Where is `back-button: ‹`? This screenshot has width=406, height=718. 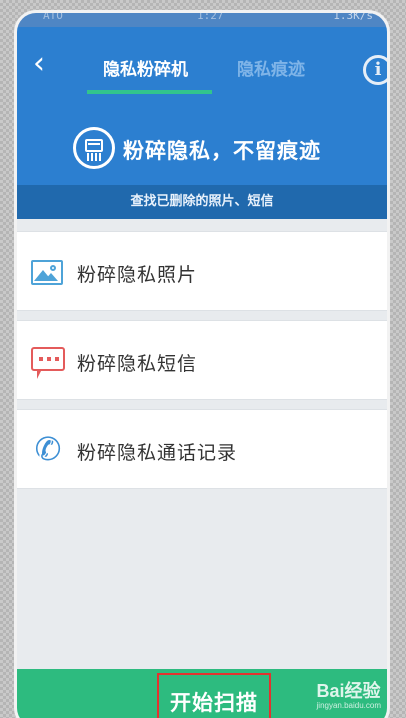 back-button: ‹ is located at coordinates (39, 66).